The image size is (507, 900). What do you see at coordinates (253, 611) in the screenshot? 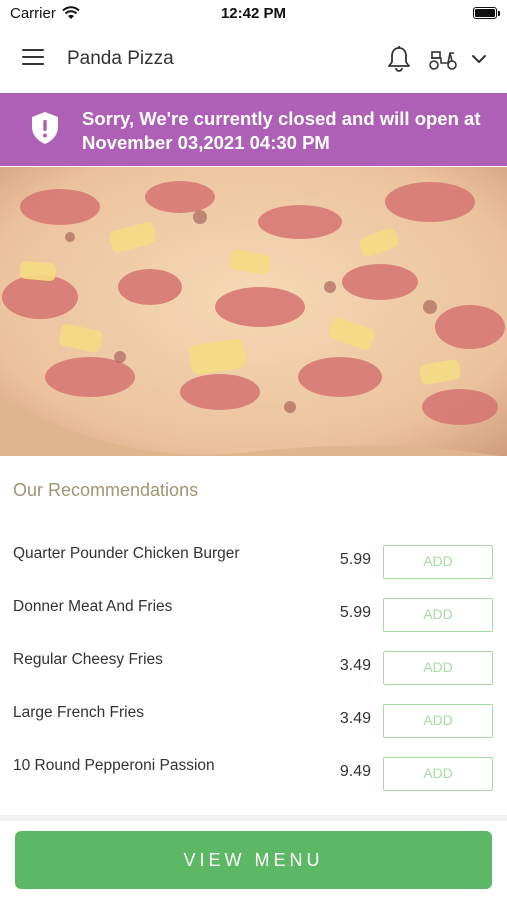
I see `list-item: Donner Meat And Fries 5.99 ADD` at bounding box center [253, 611].